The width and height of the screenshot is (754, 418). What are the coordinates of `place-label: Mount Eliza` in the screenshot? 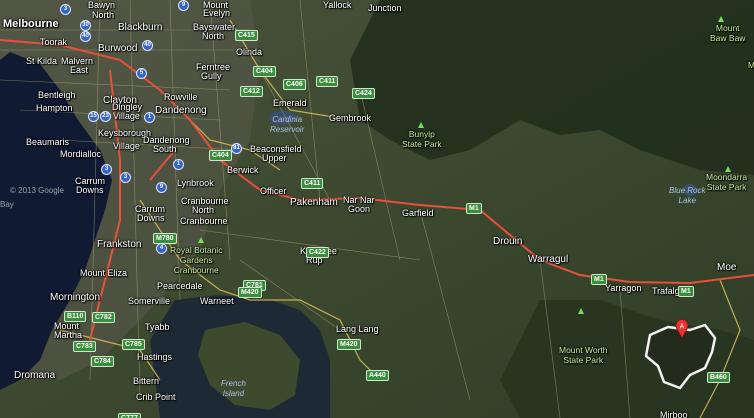 It's located at (104, 273).